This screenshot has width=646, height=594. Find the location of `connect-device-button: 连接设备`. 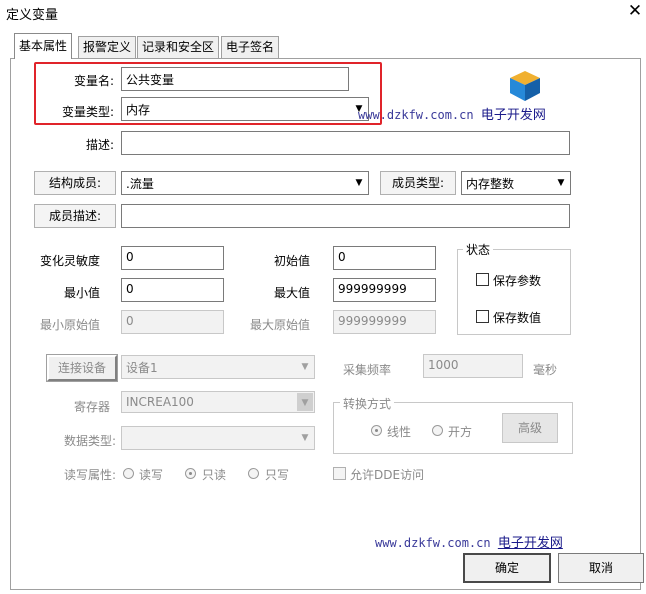

connect-device-button: 连接设备 is located at coordinates (82, 368).